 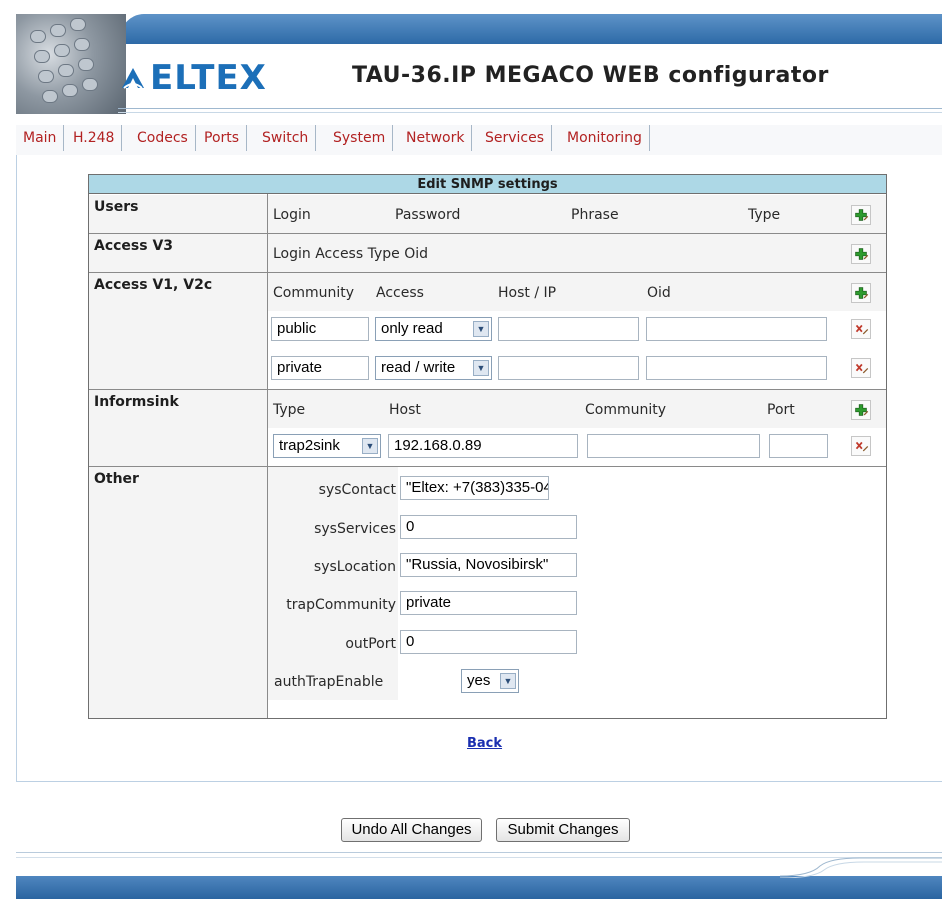 I want to click on informsink-label: Informsink, so click(x=136, y=402).